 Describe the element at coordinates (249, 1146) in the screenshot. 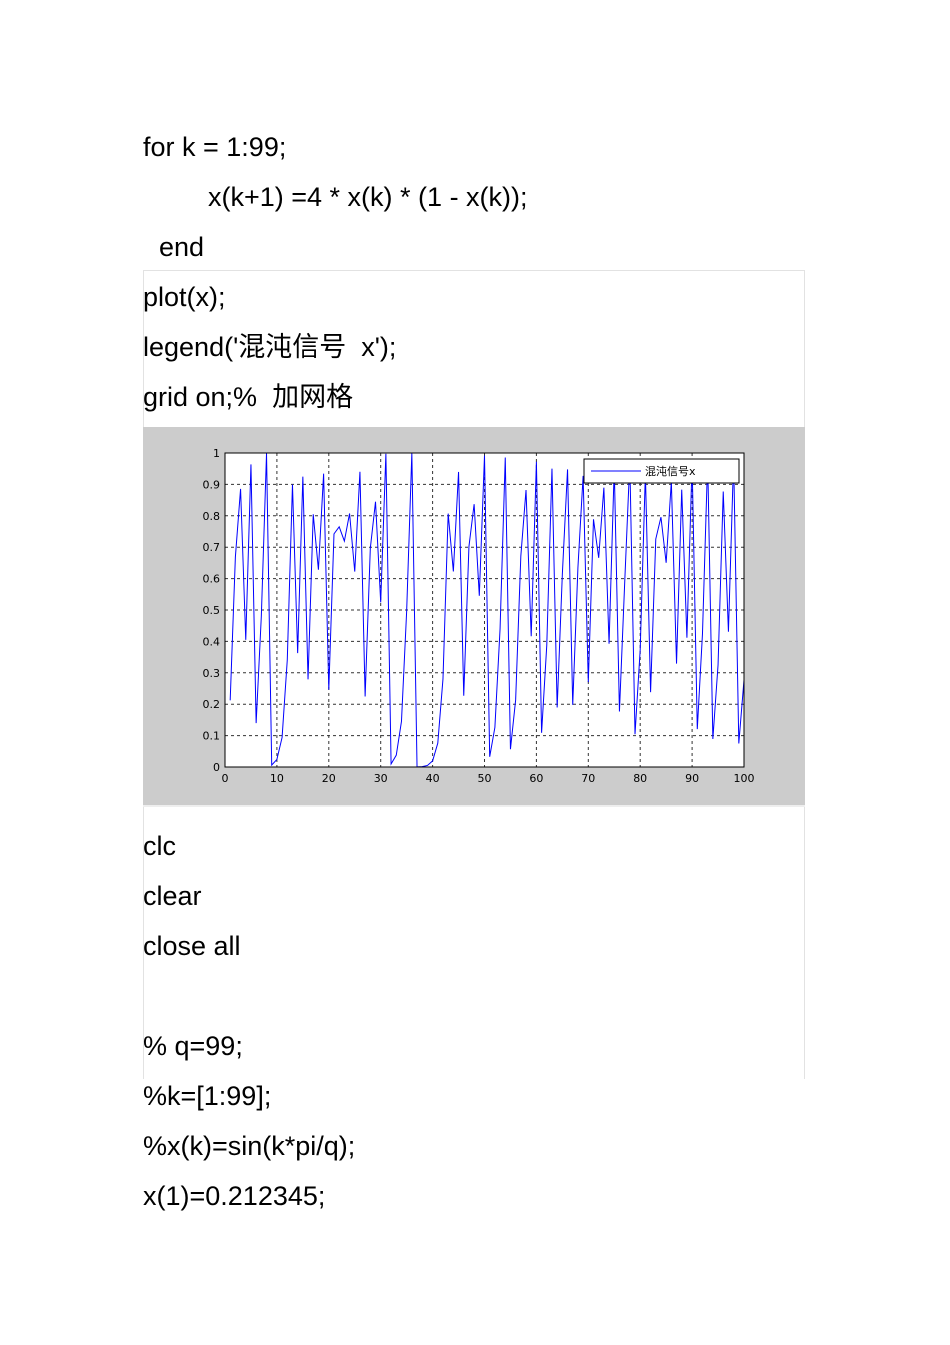

I see `code-line: %x(k)=sin(k*pi/q);` at that location.